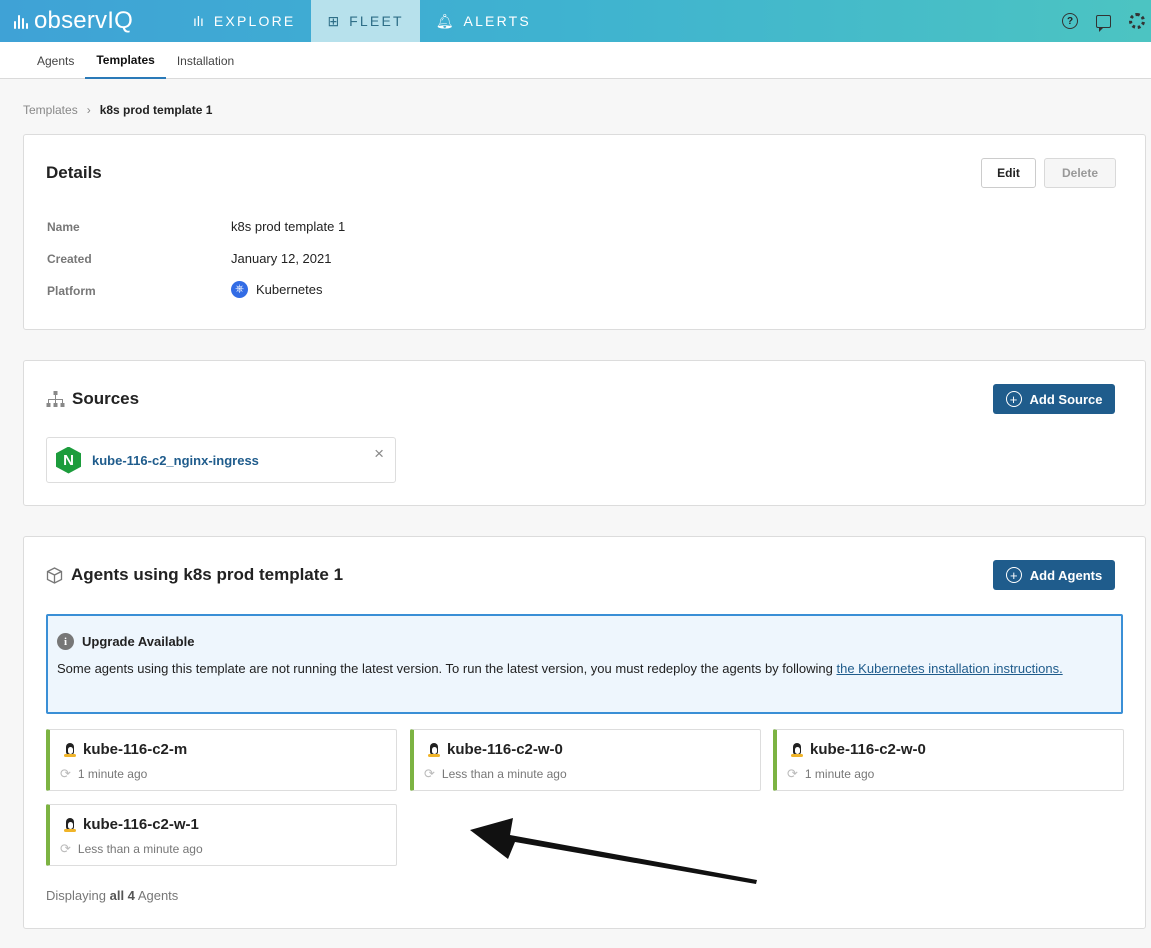  I want to click on agent-card: kube-116-c2-w-0 ⟳ Less than a minute ago, so click(585, 760).